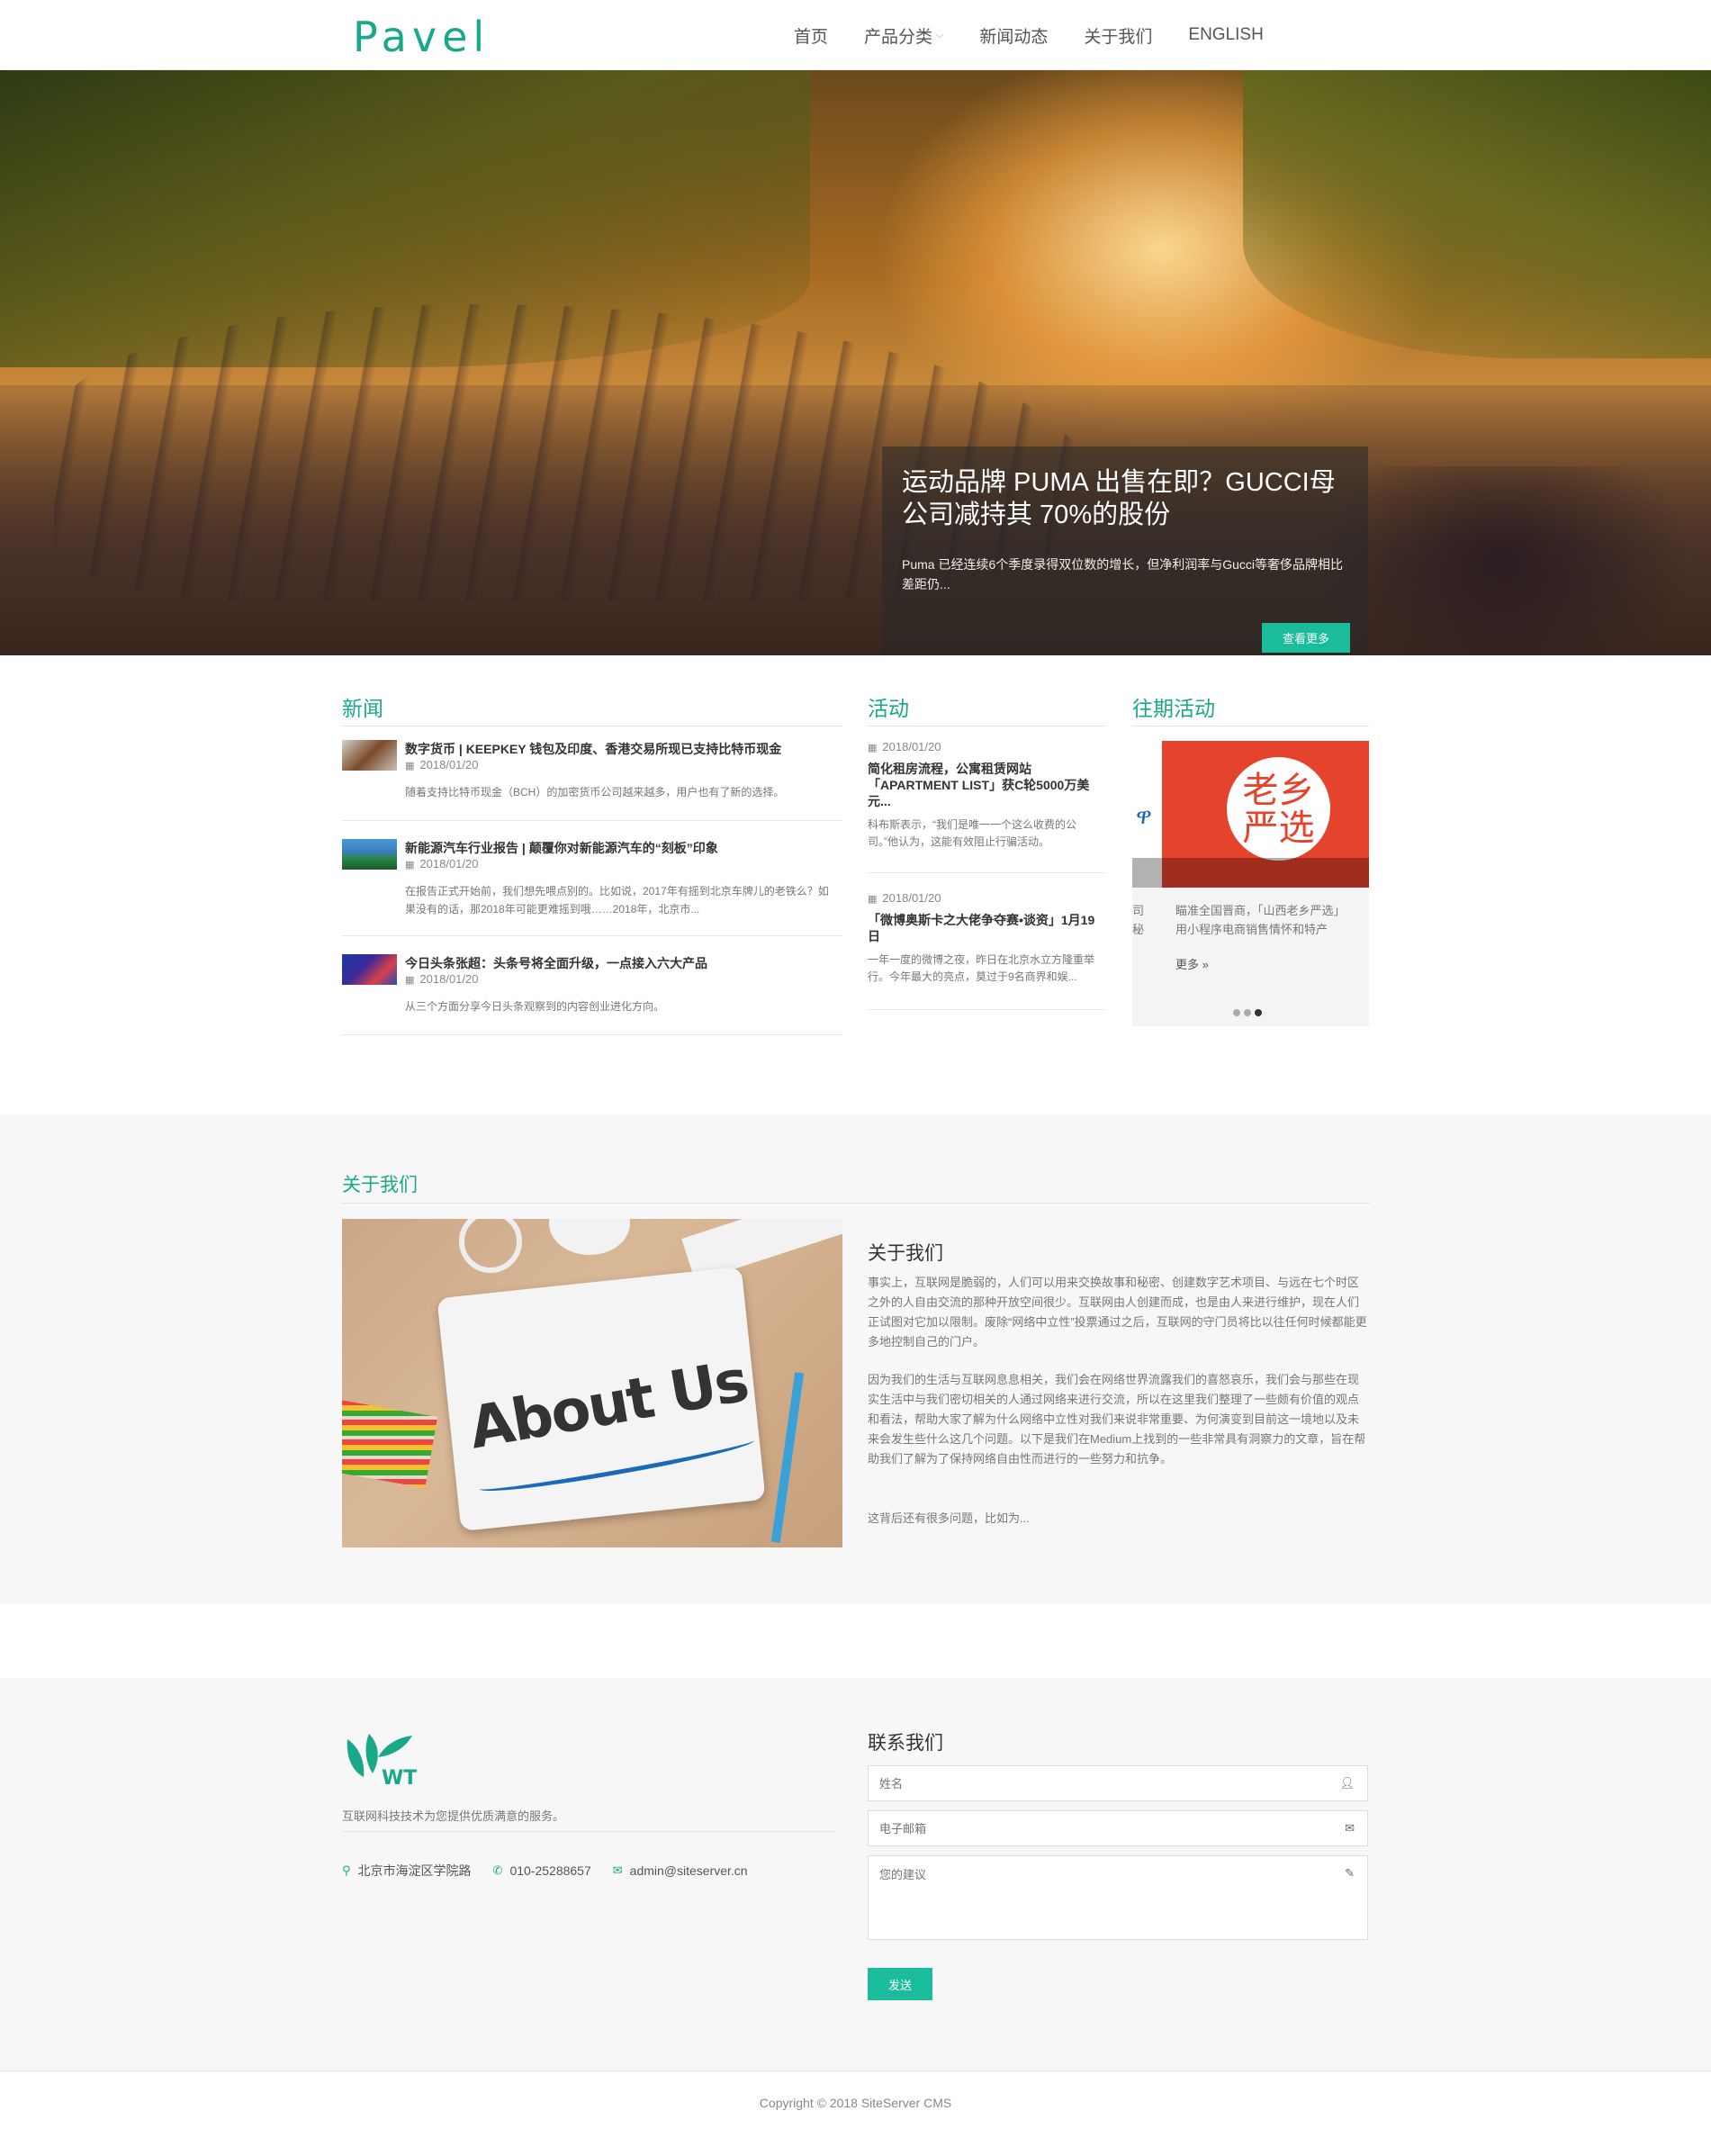  Describe the element at coordinates (414, 1870) in the screenshot. I see `address-text: 北京市海淀区学院路` at that location.